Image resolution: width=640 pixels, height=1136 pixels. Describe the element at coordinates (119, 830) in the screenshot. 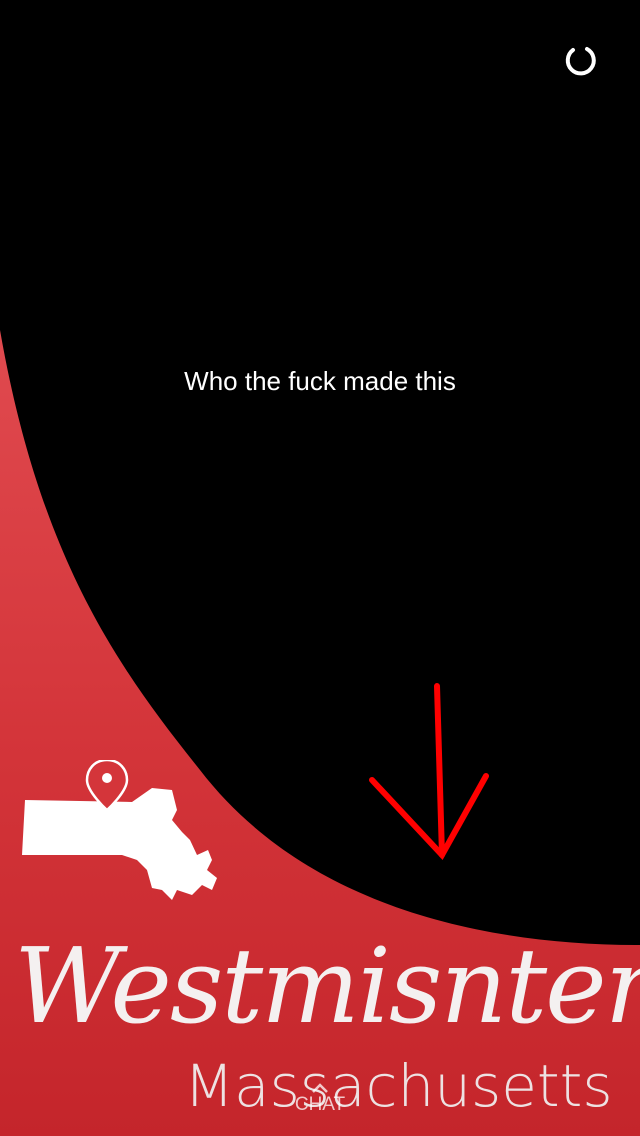

I see `massachusetts-map-icon` at that location.